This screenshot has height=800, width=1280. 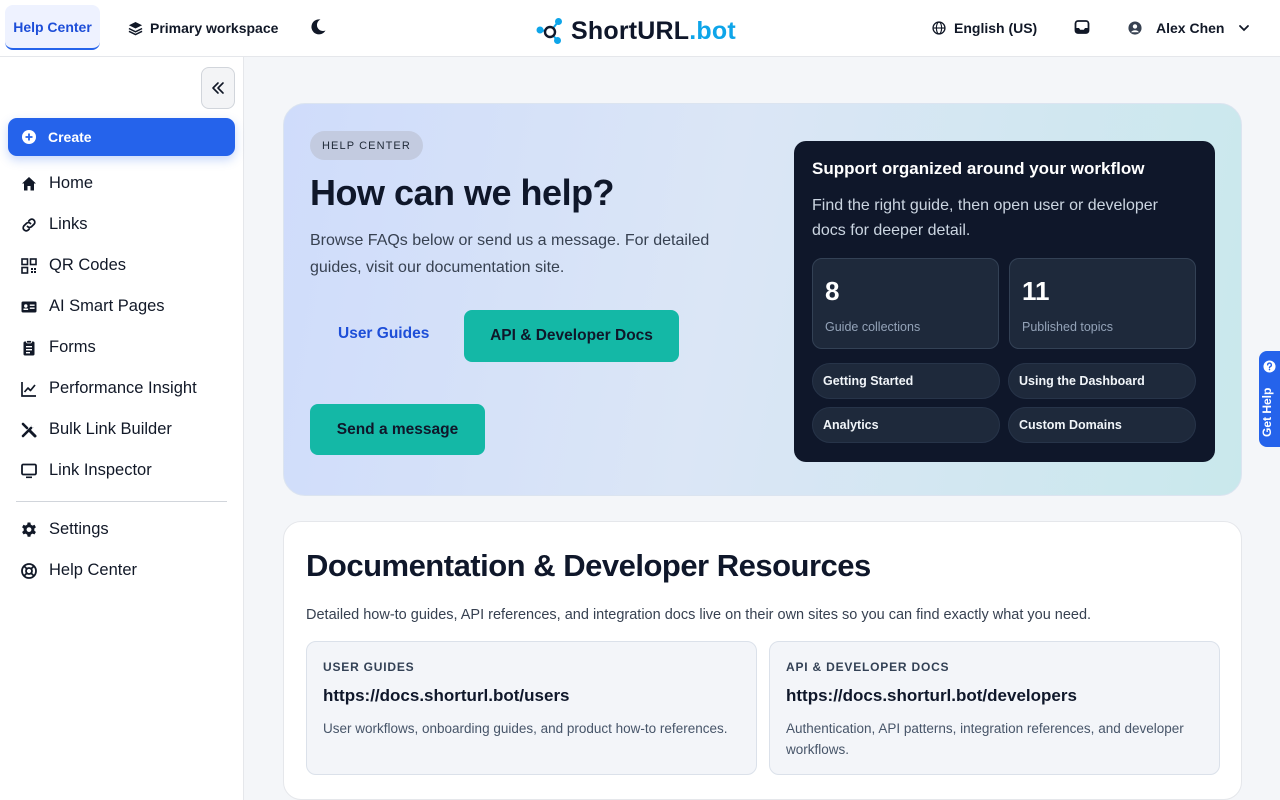 I want to click on chart-line-icon, so click(x=28, y=389).